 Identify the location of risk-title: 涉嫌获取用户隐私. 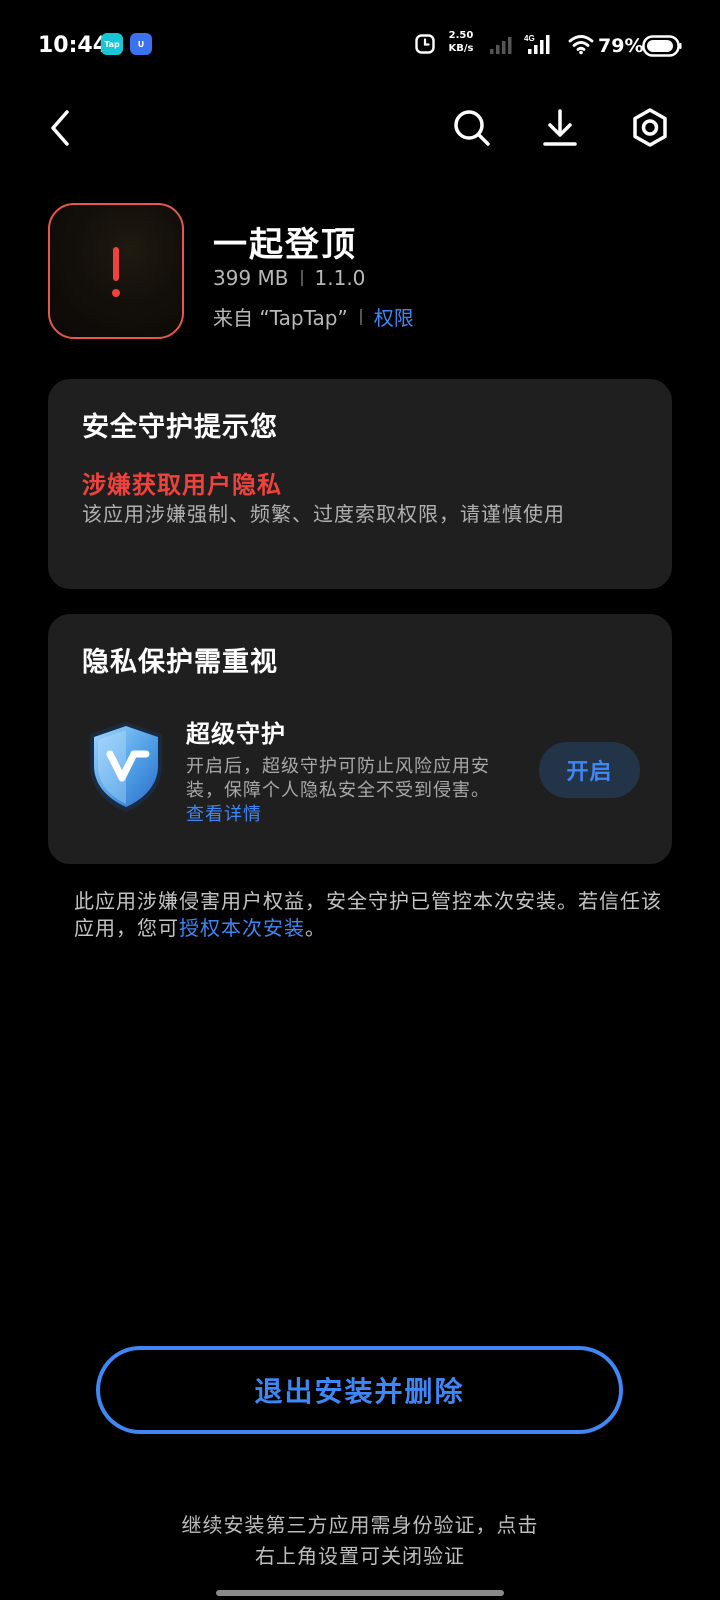
(182, 485).